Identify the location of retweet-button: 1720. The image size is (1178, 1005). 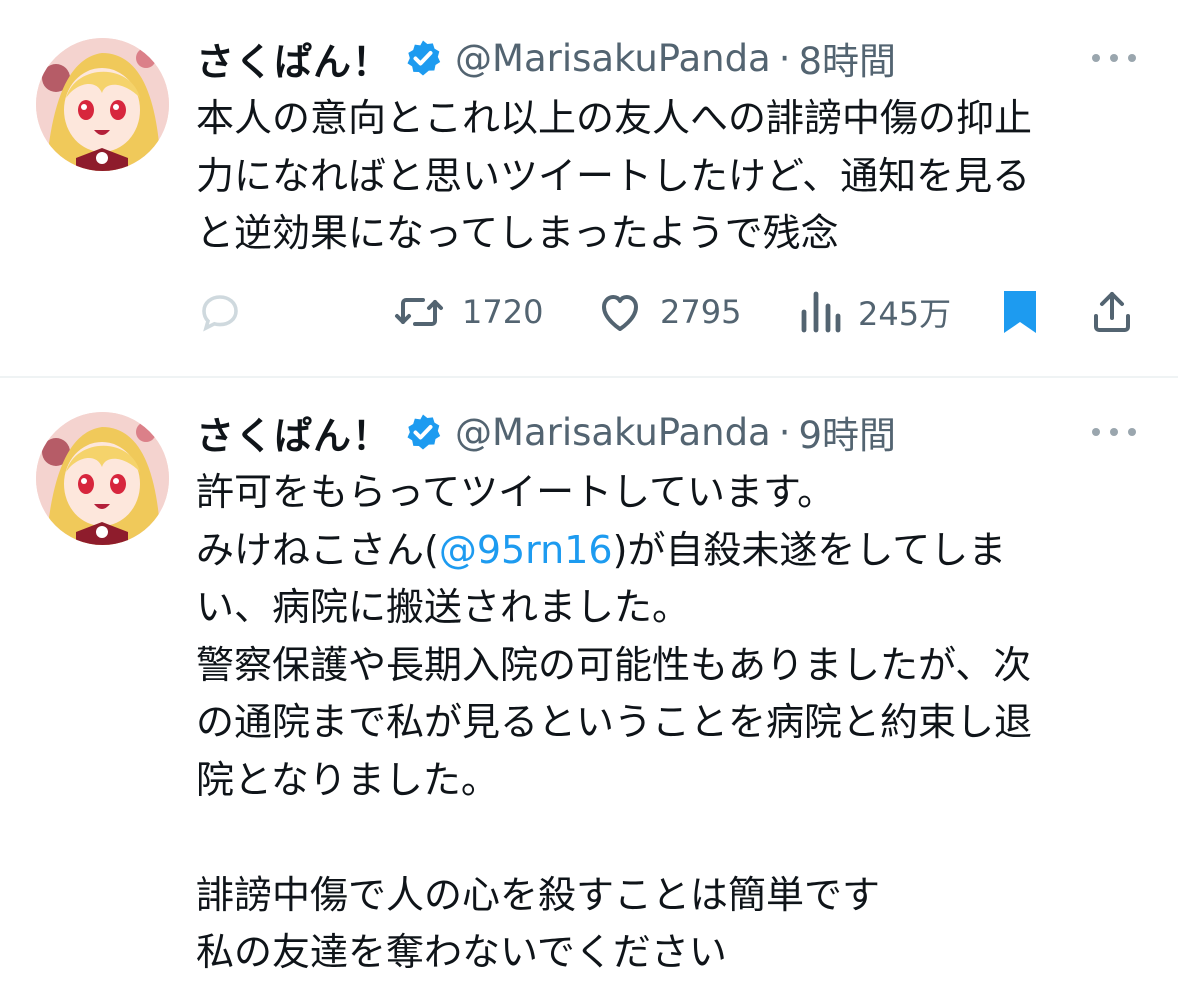
(467, 312).